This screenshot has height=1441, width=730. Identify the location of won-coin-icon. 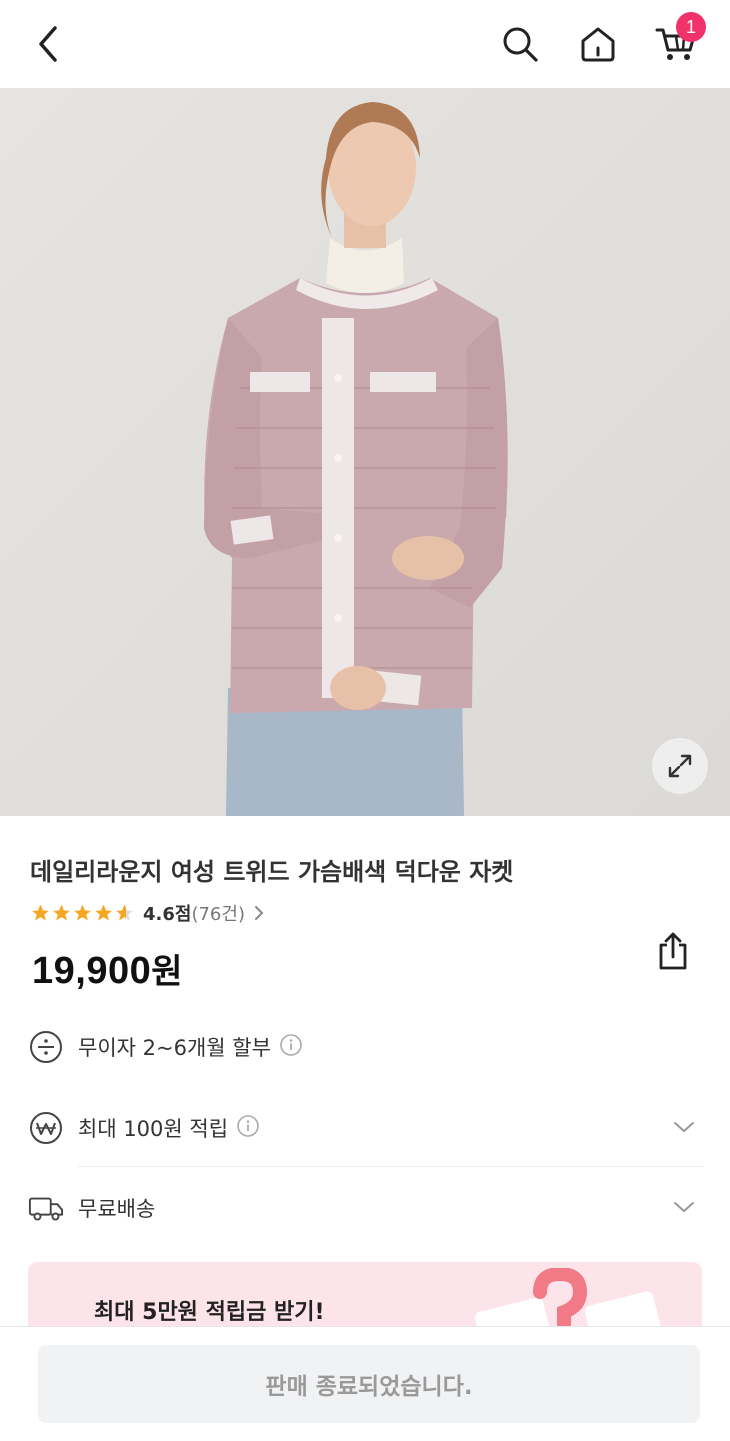
(46, 1128).